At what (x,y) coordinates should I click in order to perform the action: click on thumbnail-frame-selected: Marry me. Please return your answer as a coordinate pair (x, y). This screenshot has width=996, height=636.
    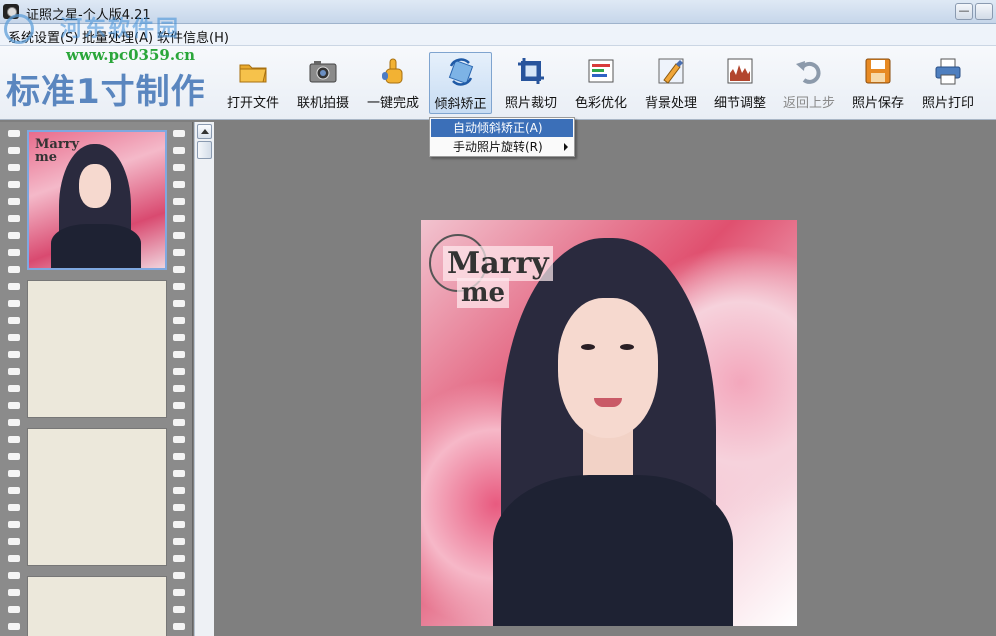
    Looking at the image, I should click on (97, 200).